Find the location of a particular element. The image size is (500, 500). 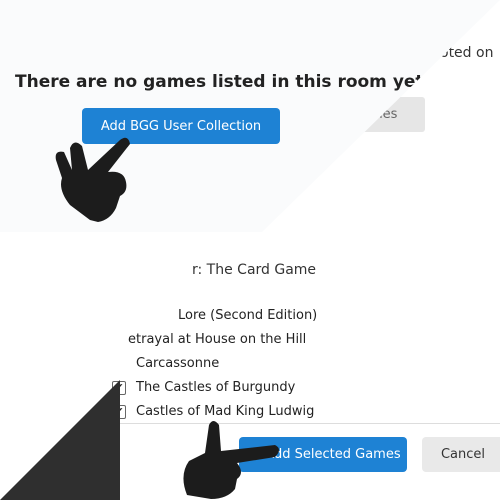

modal-footer: Add Selected Games Cancel is located at coordinates (299, 455).